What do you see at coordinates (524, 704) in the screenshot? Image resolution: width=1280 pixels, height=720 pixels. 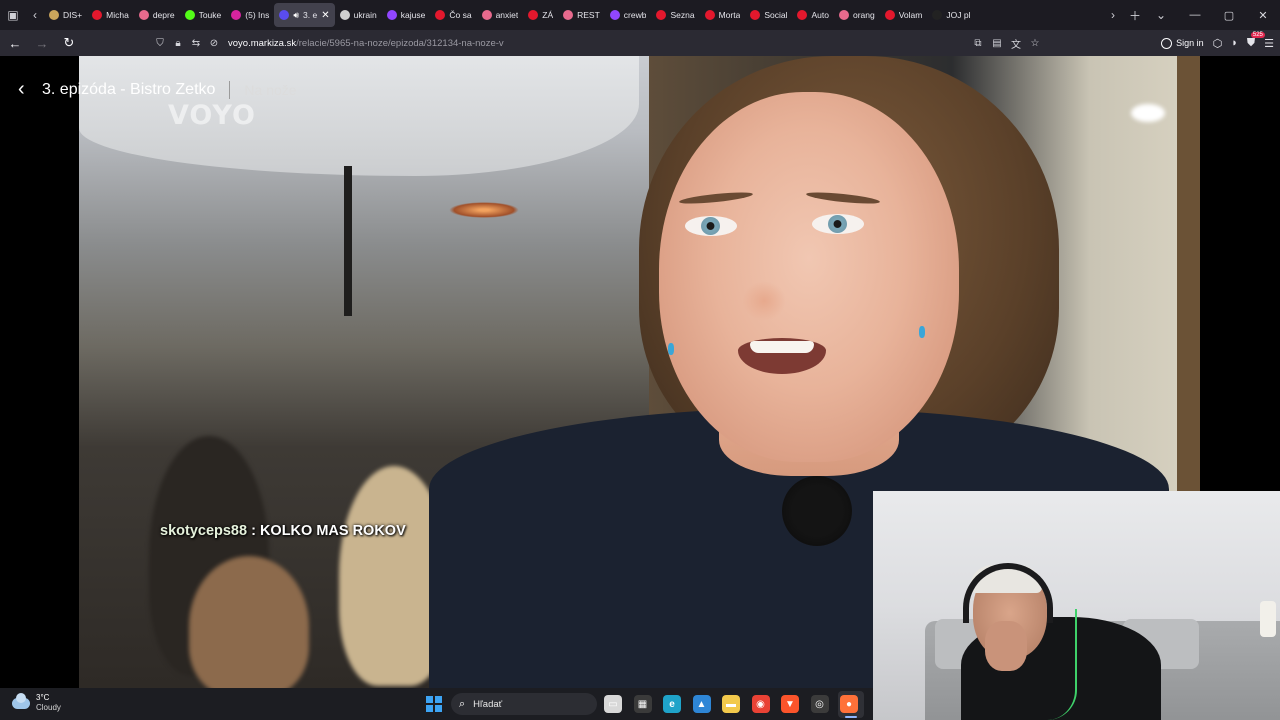 I see `taskbar-search: ⌕ Hľadať` at bounding box center [524, 704].